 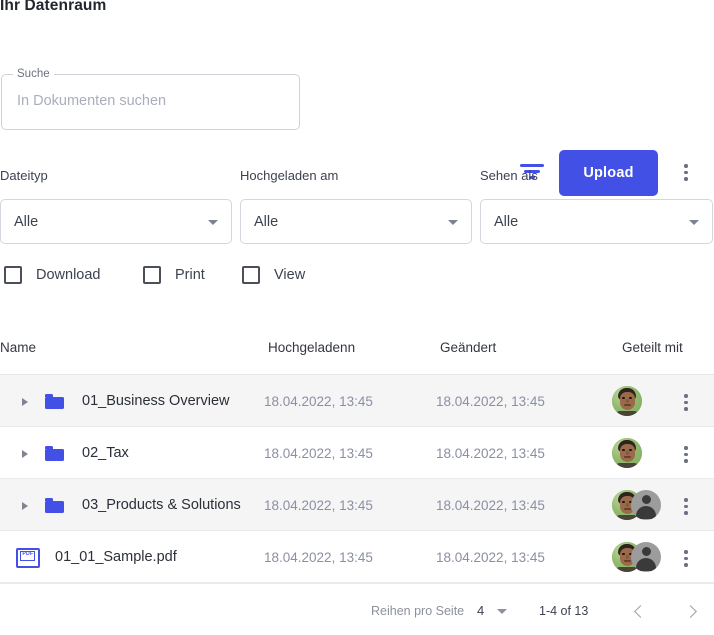 I want to click on column-header-uploaded: Hochgeladenn, so click(x=311, y=347).